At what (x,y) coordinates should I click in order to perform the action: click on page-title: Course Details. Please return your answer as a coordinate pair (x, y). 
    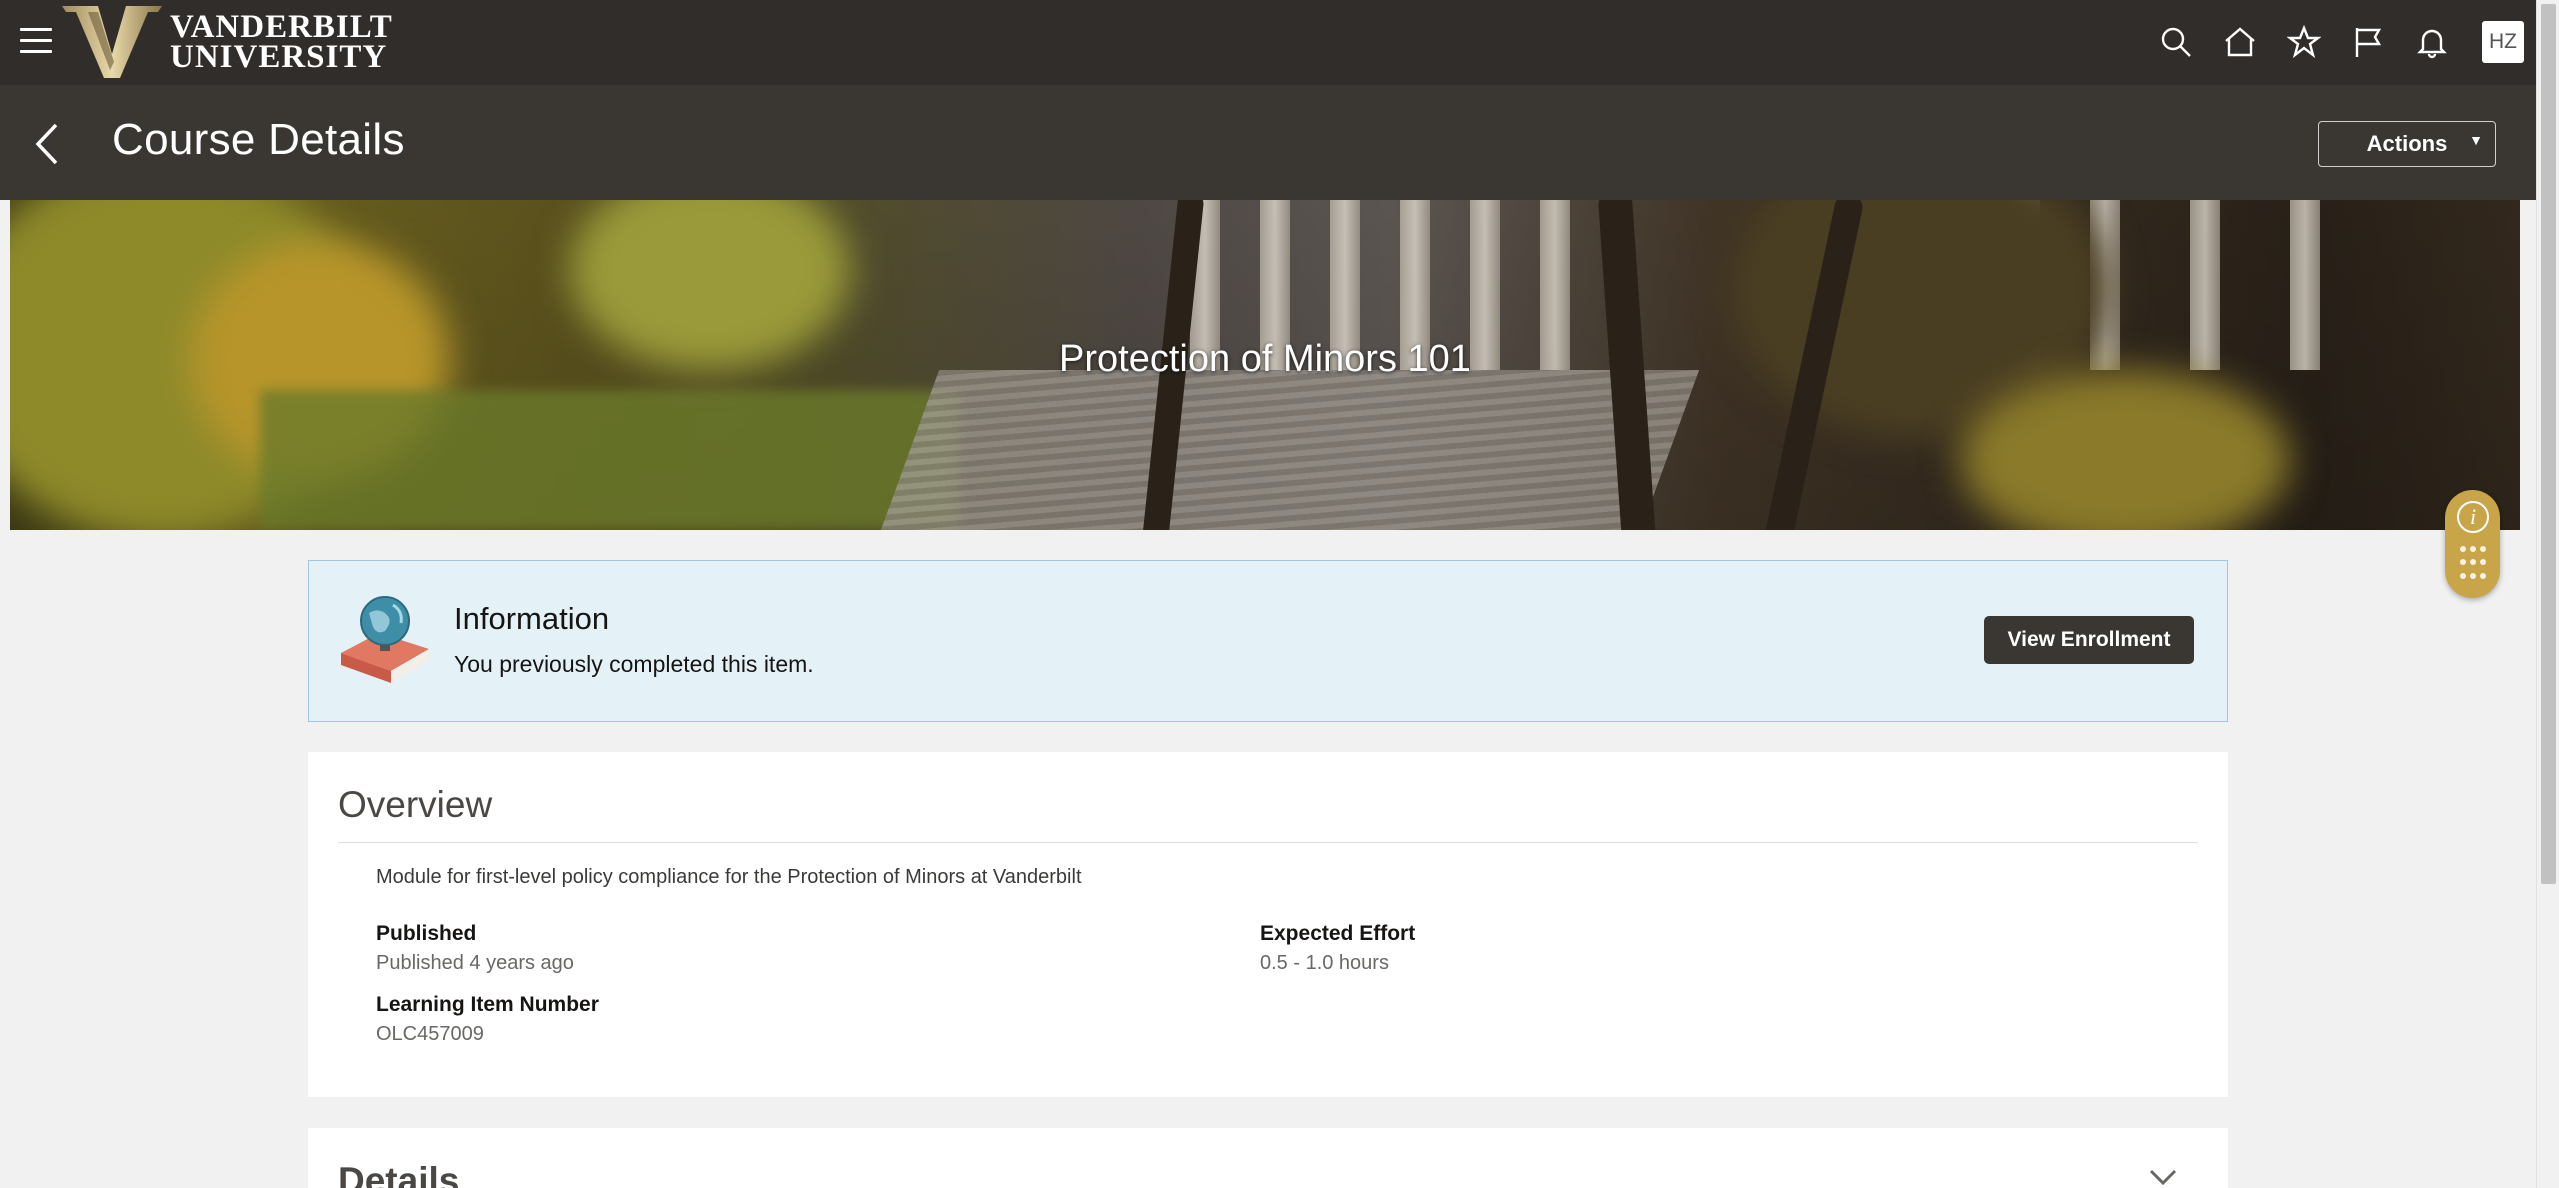
    Looking at the image, I should click on (258, 139).